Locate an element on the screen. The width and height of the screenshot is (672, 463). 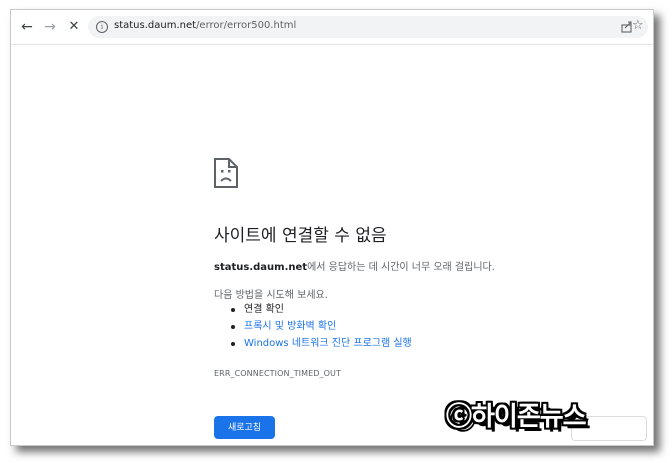
forward-arrow-icon: → is located at coordinates (50, 27).